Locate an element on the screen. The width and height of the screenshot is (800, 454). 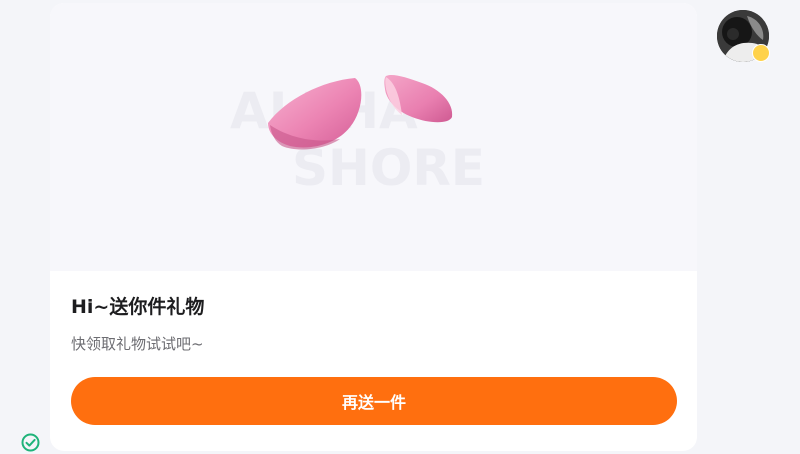
gift-card-subtitle: 快领取礼物试试吧~ is located at coordinates (137, 344).